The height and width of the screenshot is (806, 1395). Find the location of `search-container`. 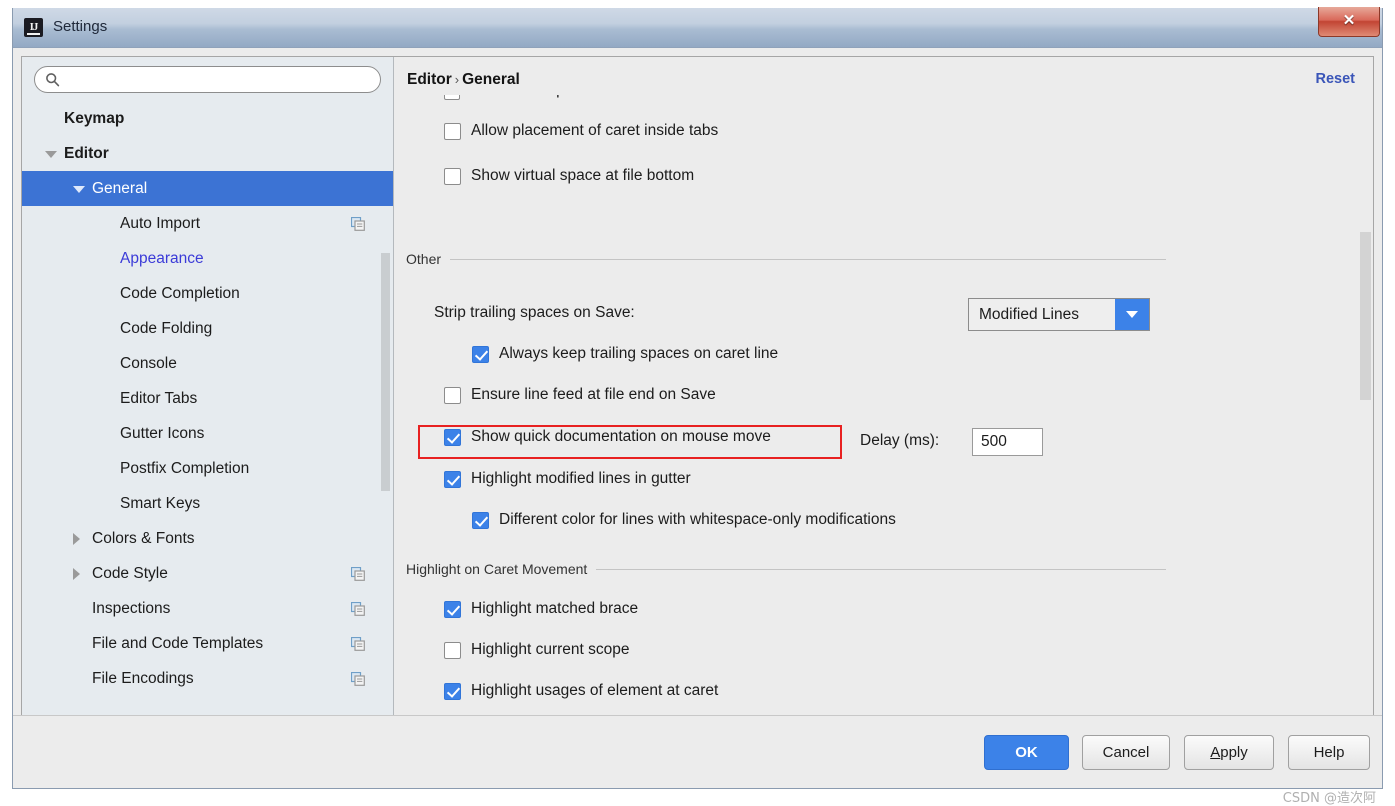

search-container is located at coordinates (207, 77).